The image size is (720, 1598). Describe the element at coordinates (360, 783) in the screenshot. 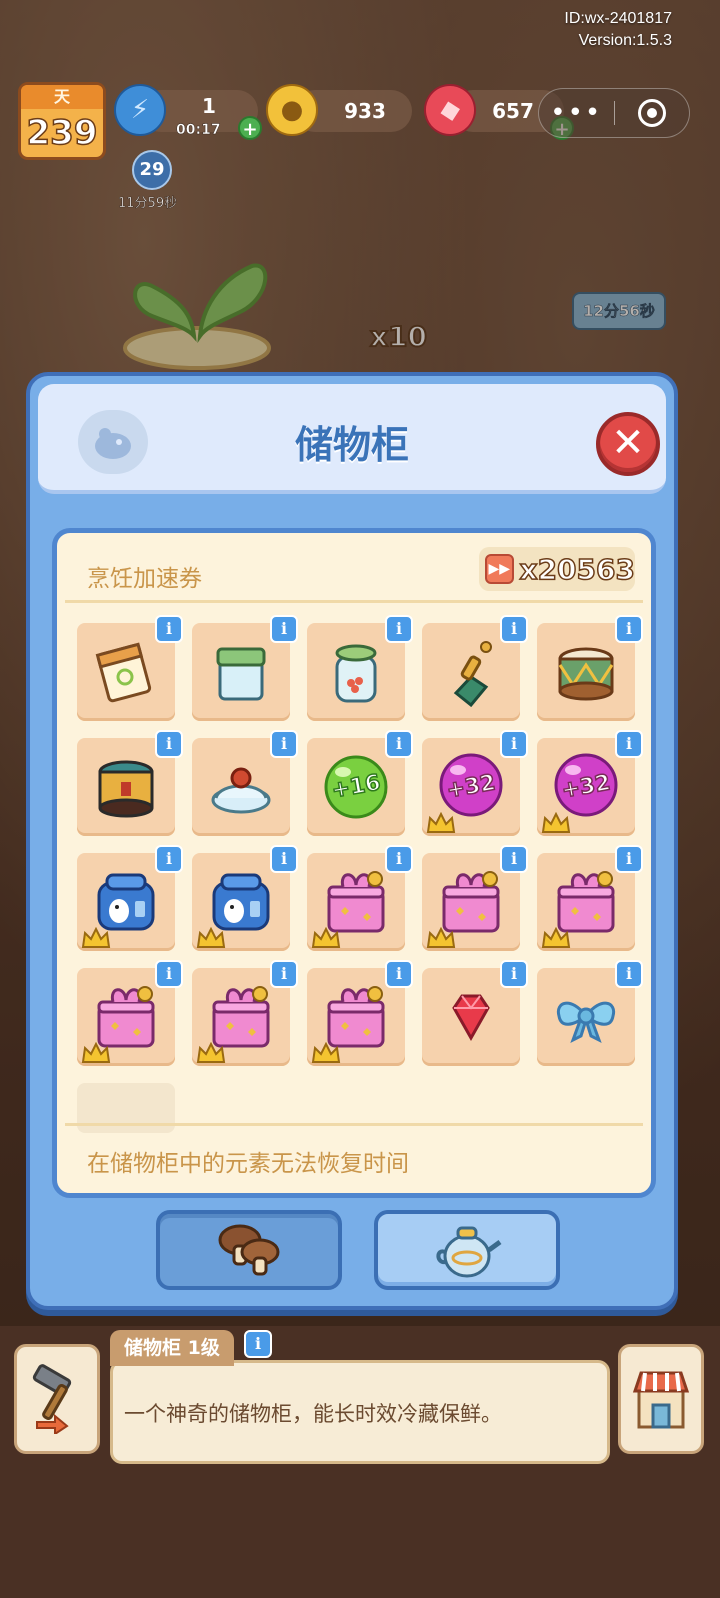

I see `storage-slot: +16 i` at that location.